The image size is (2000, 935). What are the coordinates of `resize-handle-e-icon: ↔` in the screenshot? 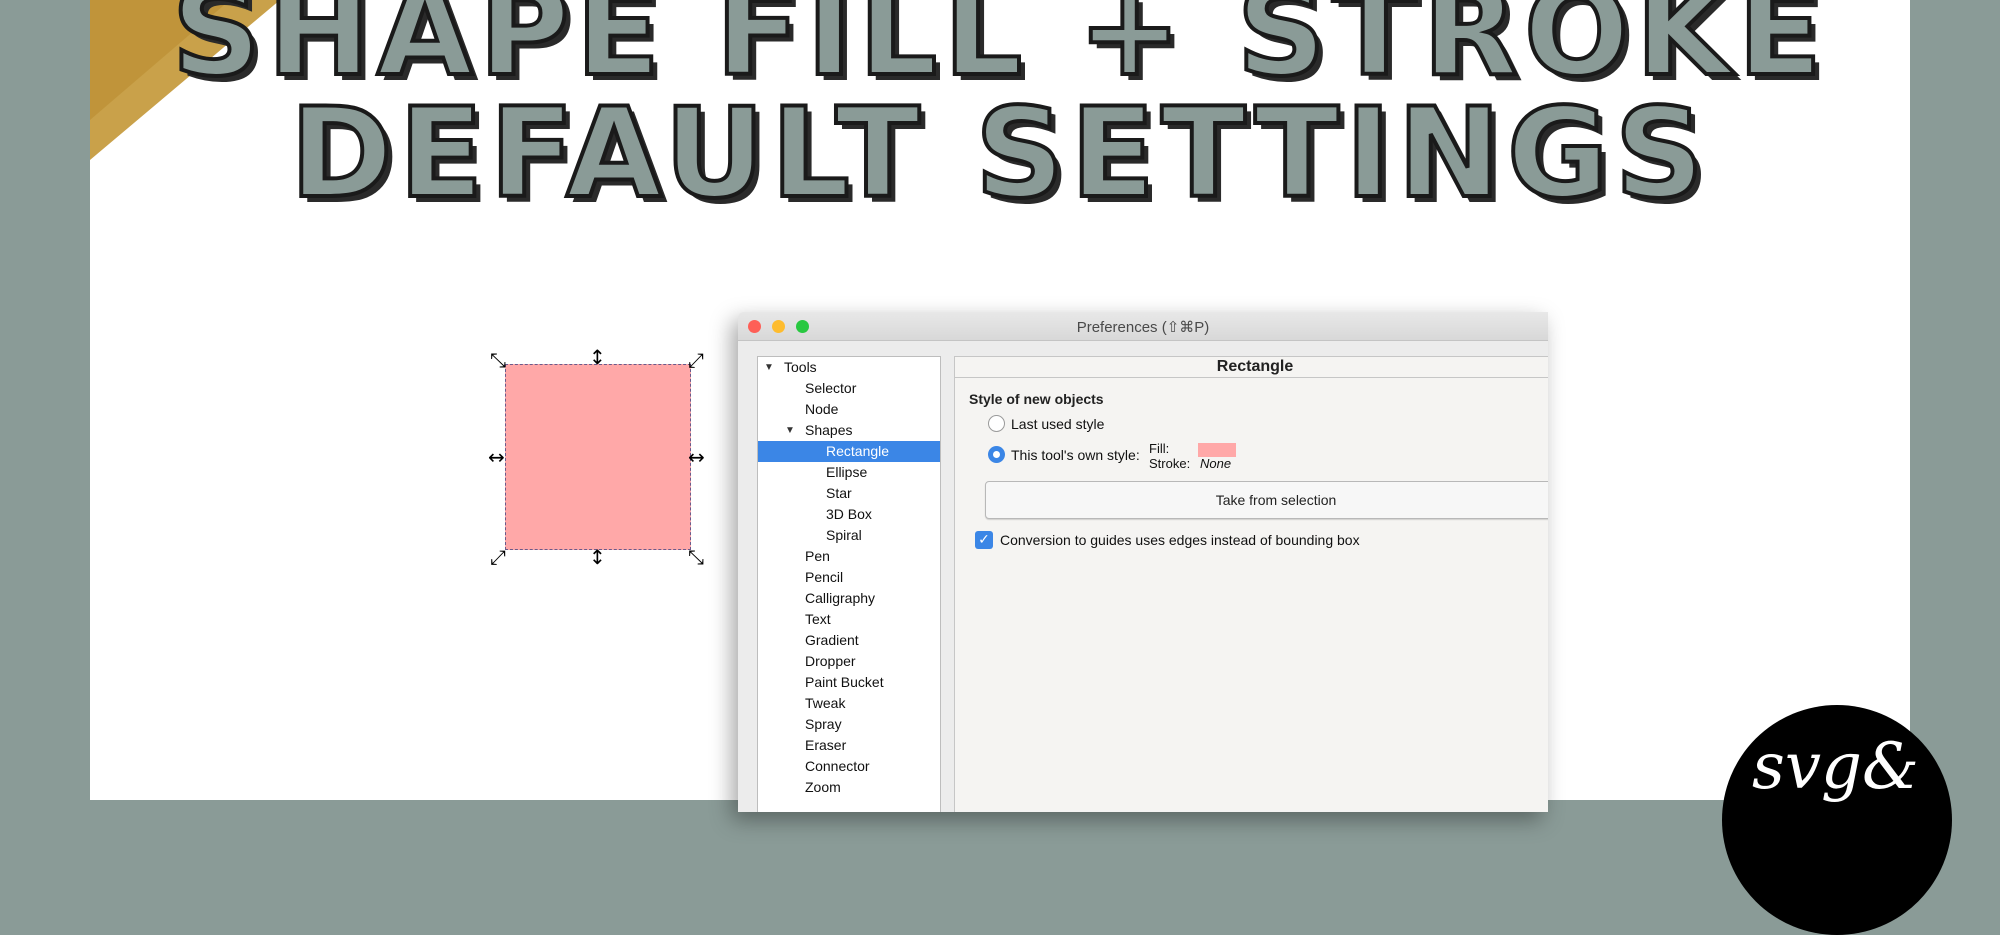 It's located at (696, 457).